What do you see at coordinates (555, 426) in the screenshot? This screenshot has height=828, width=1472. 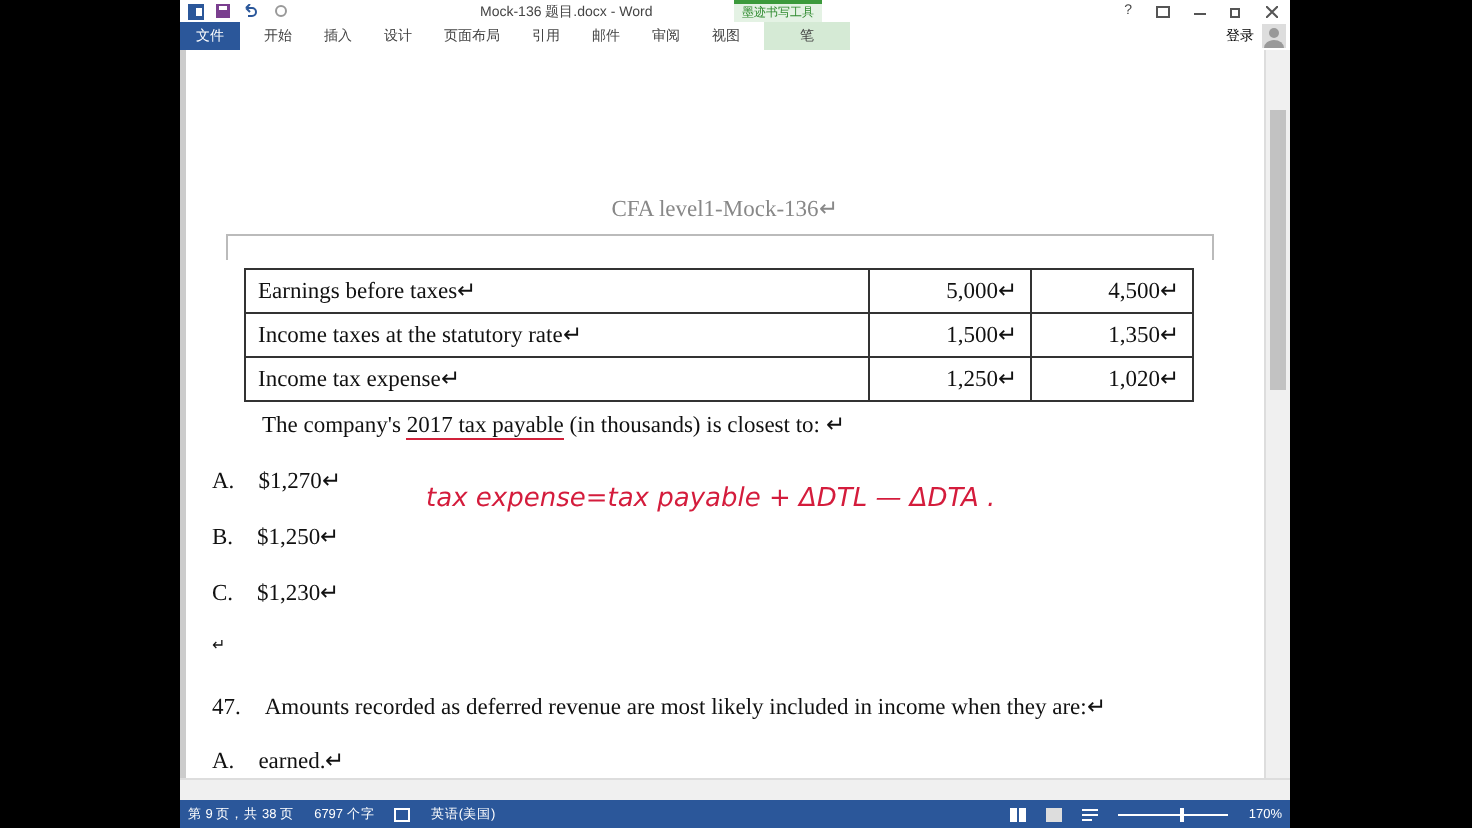 I see `question-text: The company's 2017 tax payable (in thousands) is closest to: ↵` at bounding box center [555, 426].